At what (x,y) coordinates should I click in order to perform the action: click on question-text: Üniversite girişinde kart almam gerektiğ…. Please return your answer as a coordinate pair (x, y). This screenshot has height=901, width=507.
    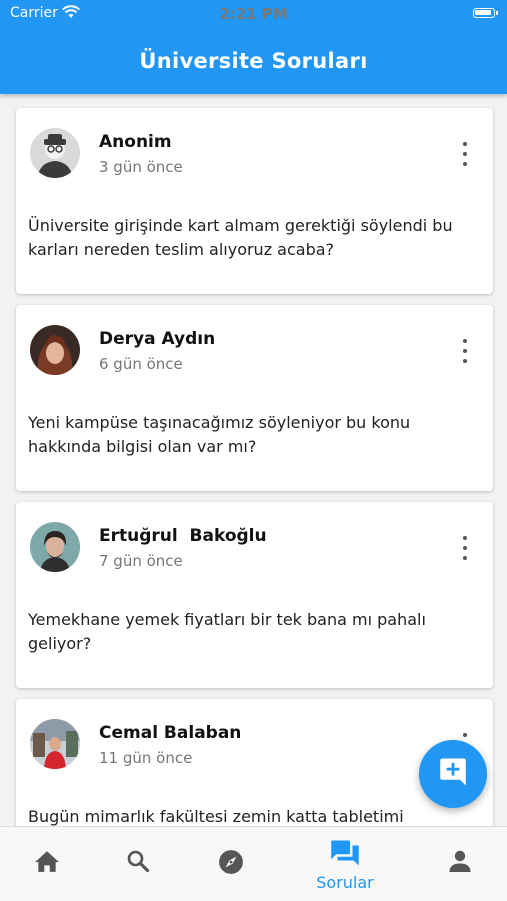
    Looking at the image, I should click on (240, 237).